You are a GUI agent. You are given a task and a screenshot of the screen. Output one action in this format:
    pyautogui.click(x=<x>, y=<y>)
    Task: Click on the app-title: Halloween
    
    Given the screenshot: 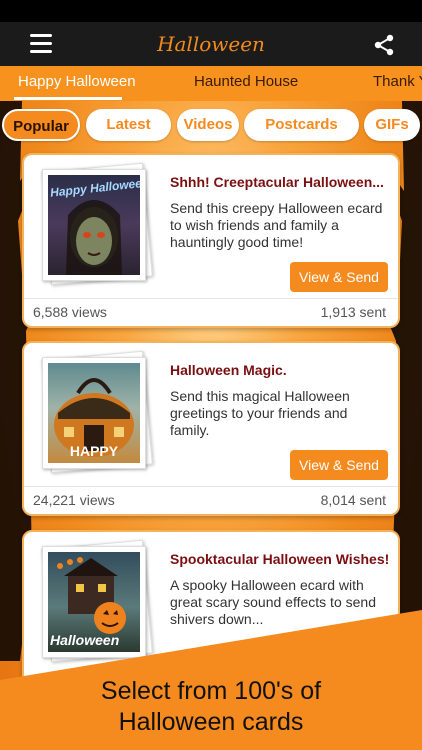 What is the action you would take?
    pyautogui.click(x=211, y=44)
    